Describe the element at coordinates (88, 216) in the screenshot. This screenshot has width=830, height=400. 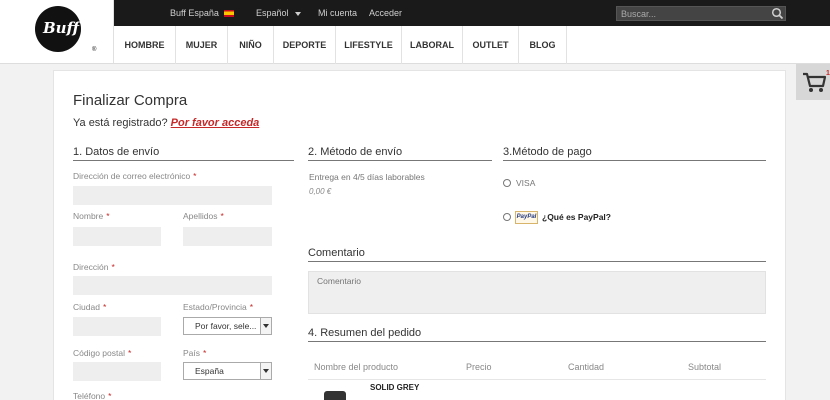
I see `name-label-text: Nombre` at that location.